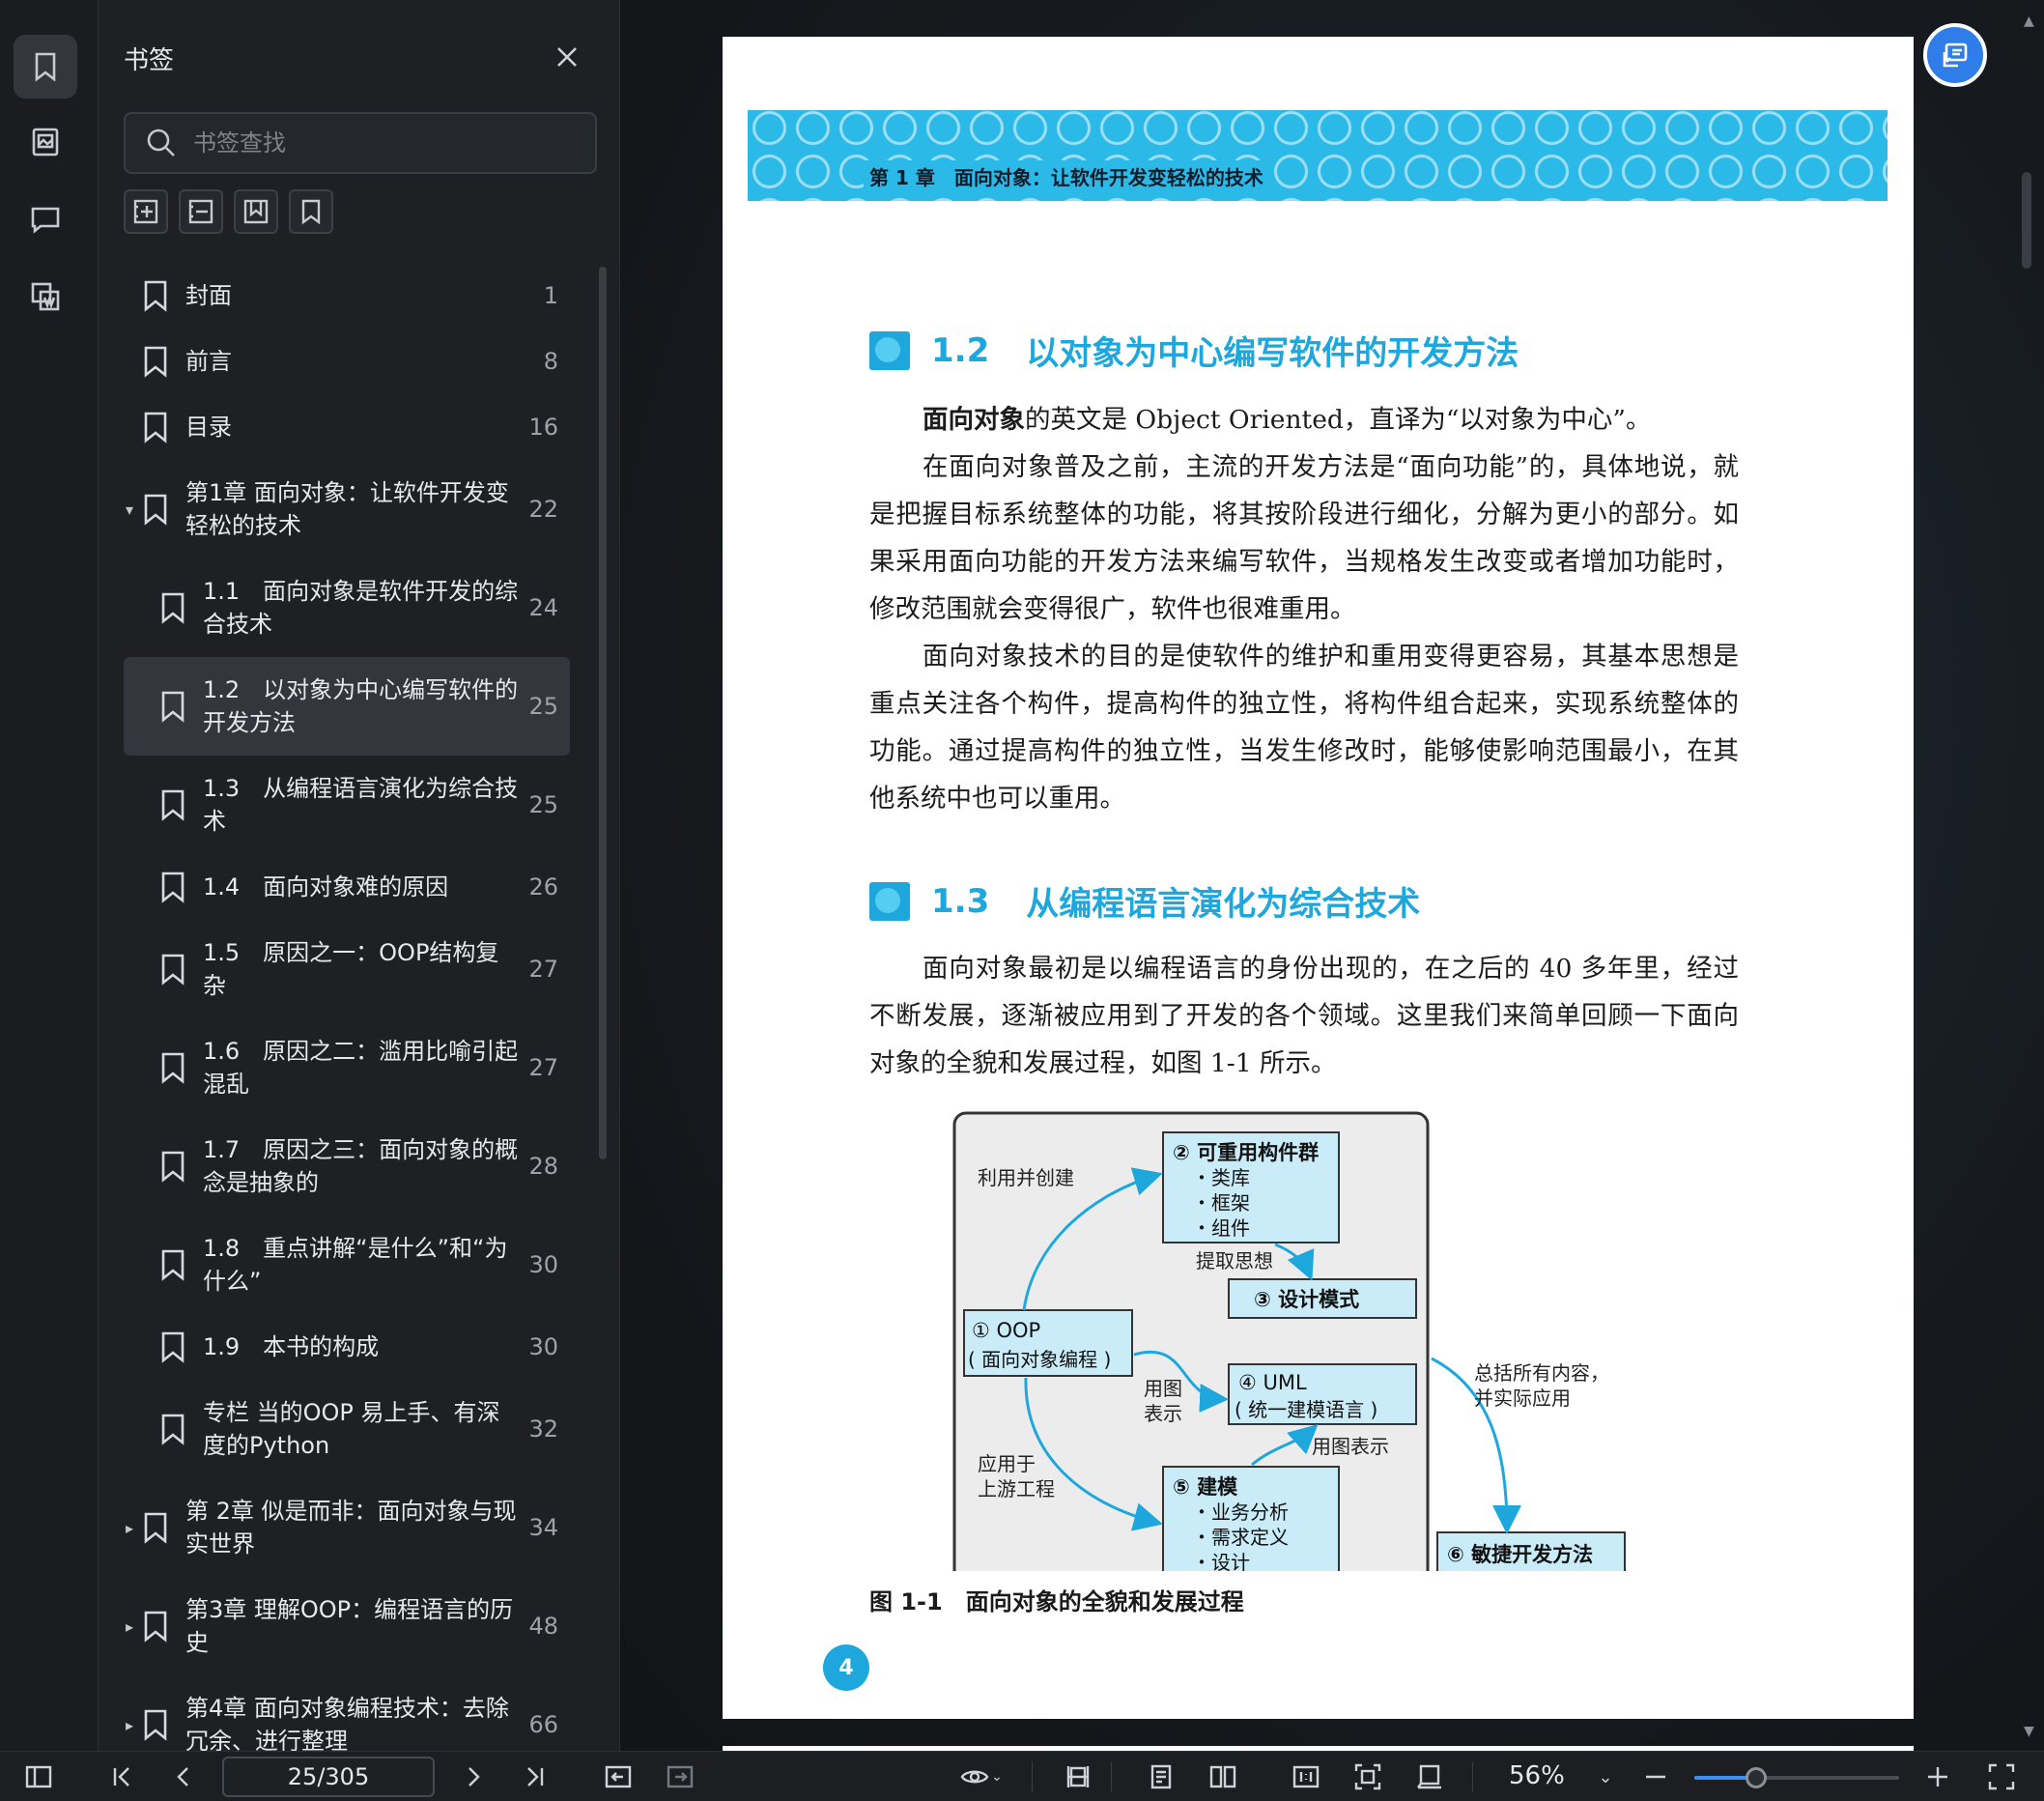 The width and height of the screenshot is (2044, 1801). What do you see at coordinates (1161, 1776) in the screenshot?
I see `single-page-button` at bounding box center [1161, 1776].